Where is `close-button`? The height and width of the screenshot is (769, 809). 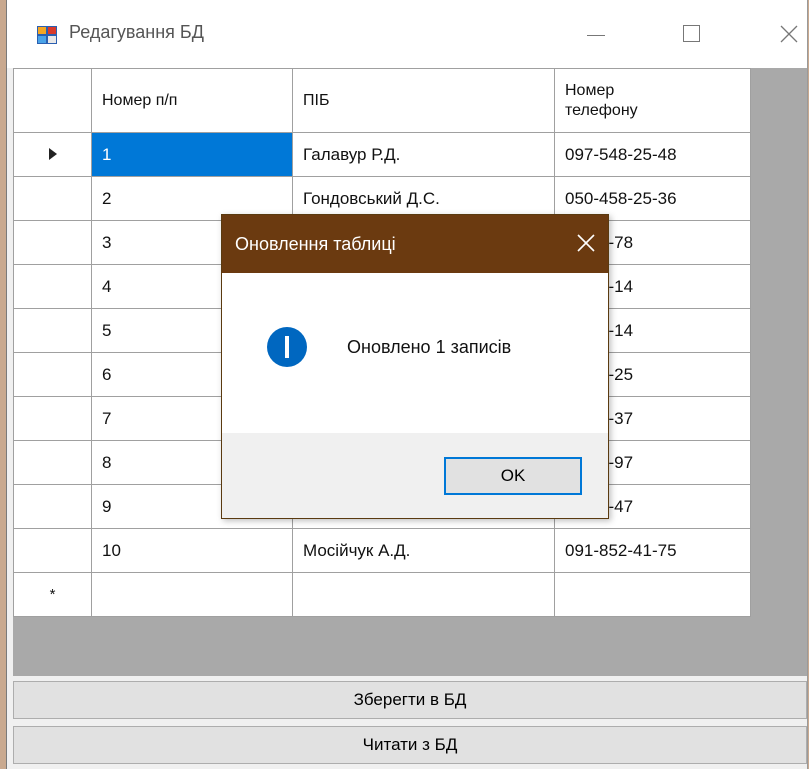
close-button is located at coordinates (788, 34).